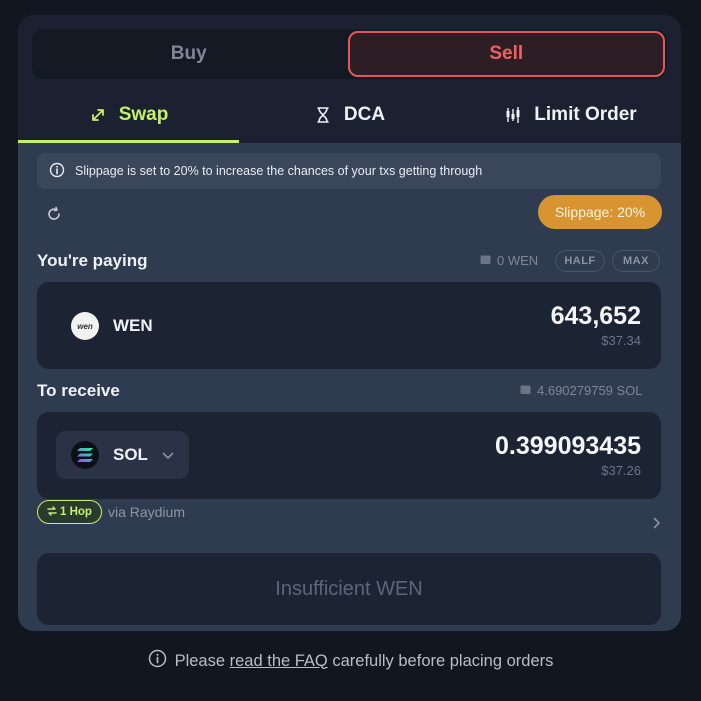 This screenshot has height=701, width=701. Describe the element at coordinates (443, 660) in the screenshot. I see `footer-suffix: carefully before placing orders` at that location.